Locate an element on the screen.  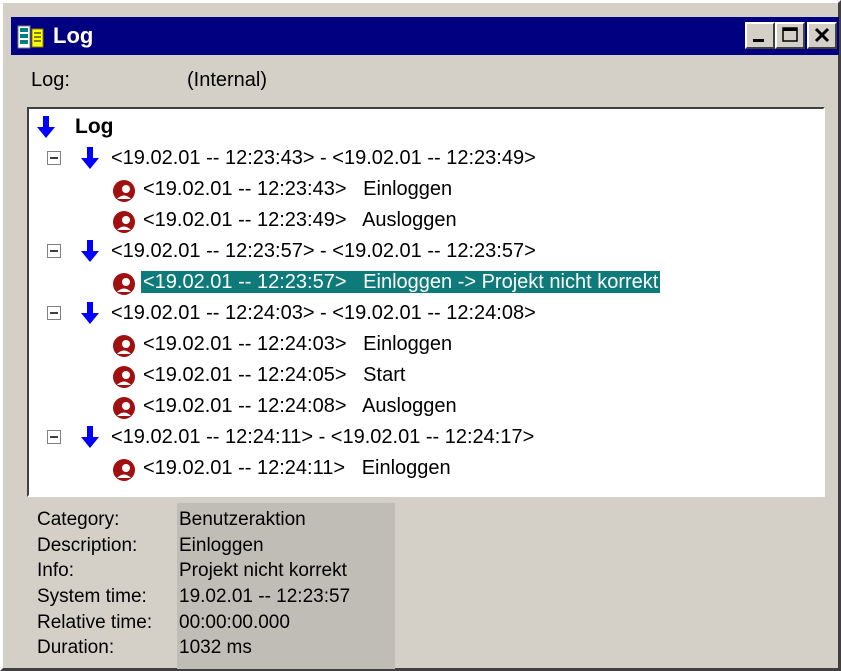
detail-key: Relative time: is located at coordinates (95, 622).